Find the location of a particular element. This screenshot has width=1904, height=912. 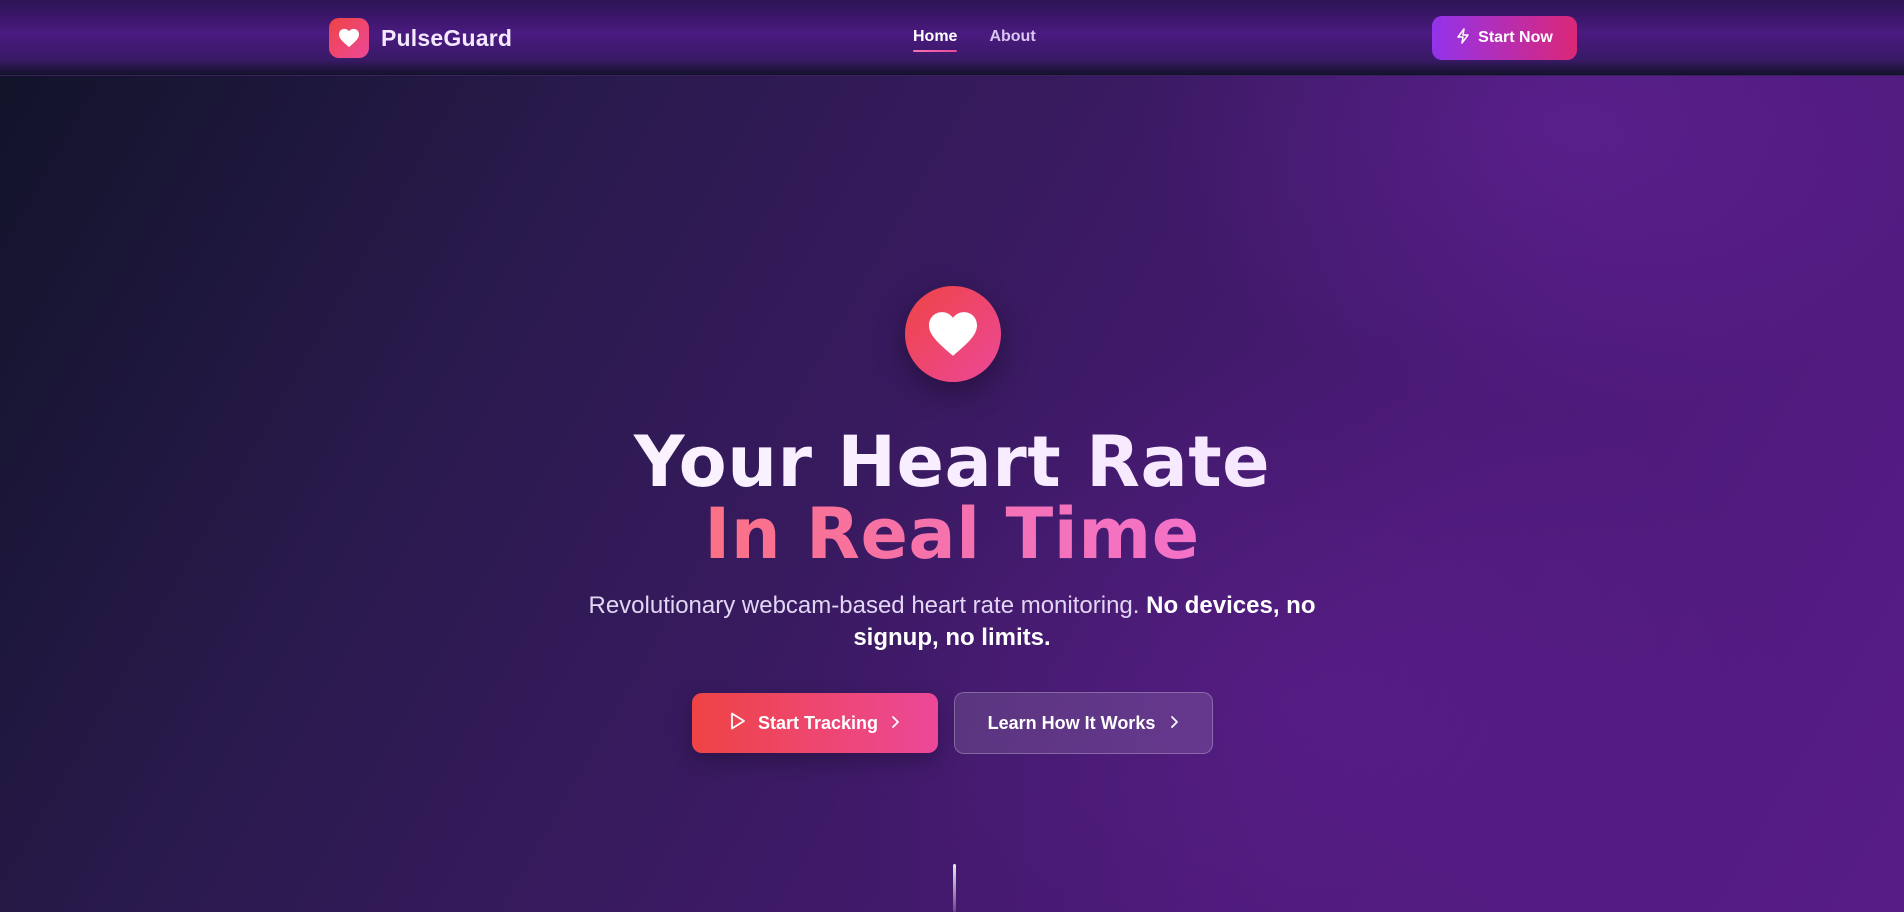

scroll-indicator is located at coordinates (954, 888).